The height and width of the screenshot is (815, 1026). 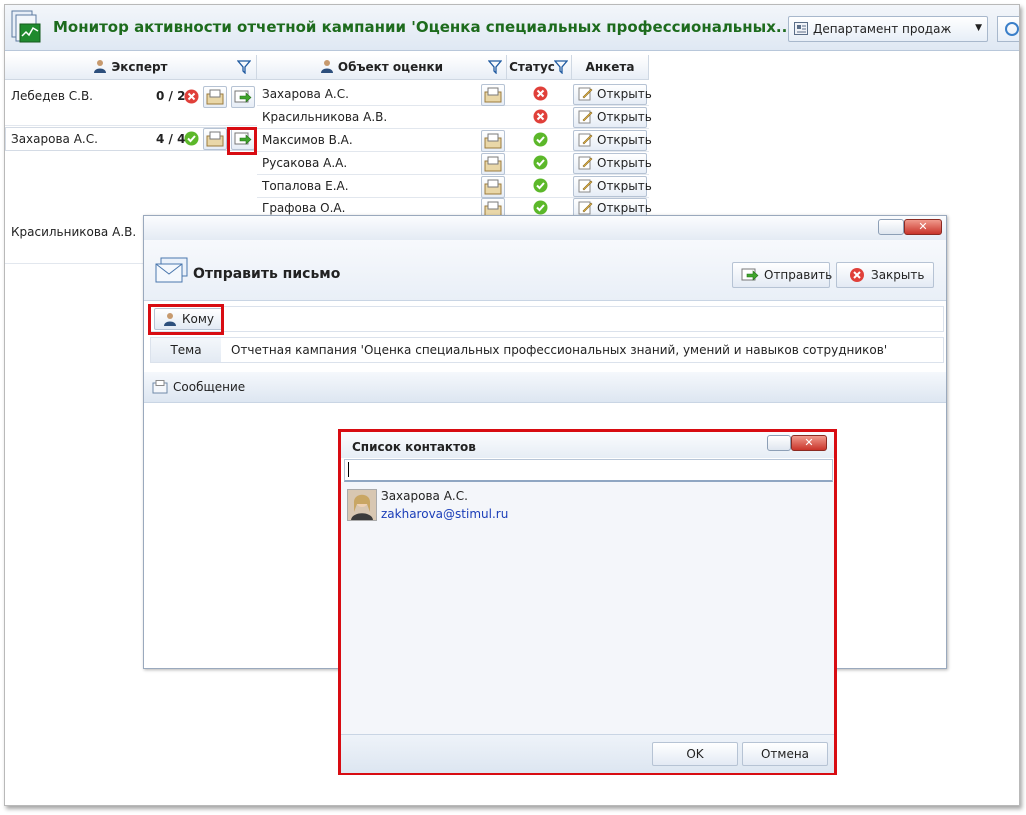 I want to click on highlight-recipient-button, so click(x=186, y=319).